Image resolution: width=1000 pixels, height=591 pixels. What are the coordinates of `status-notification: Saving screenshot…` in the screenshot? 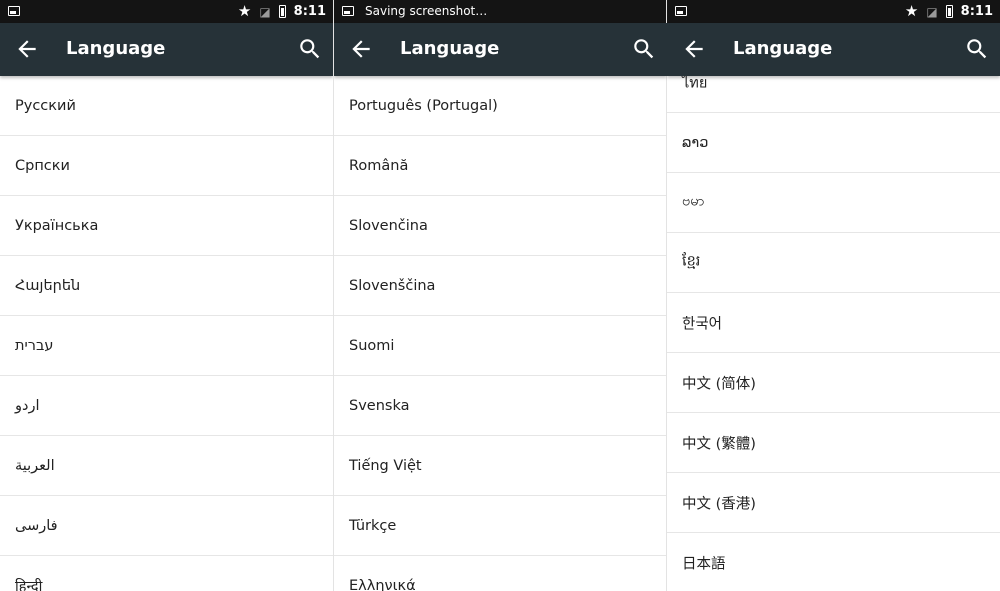 It's located at (426, 11).